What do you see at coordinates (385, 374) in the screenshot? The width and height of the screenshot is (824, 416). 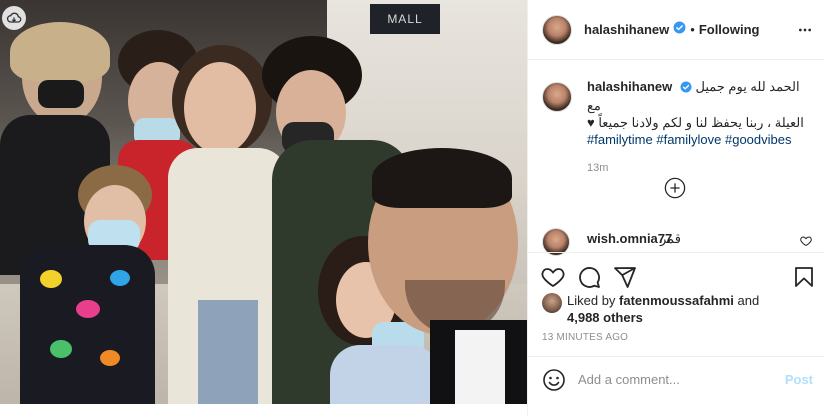 I see `girl-body` at bounding box center [385, 374].